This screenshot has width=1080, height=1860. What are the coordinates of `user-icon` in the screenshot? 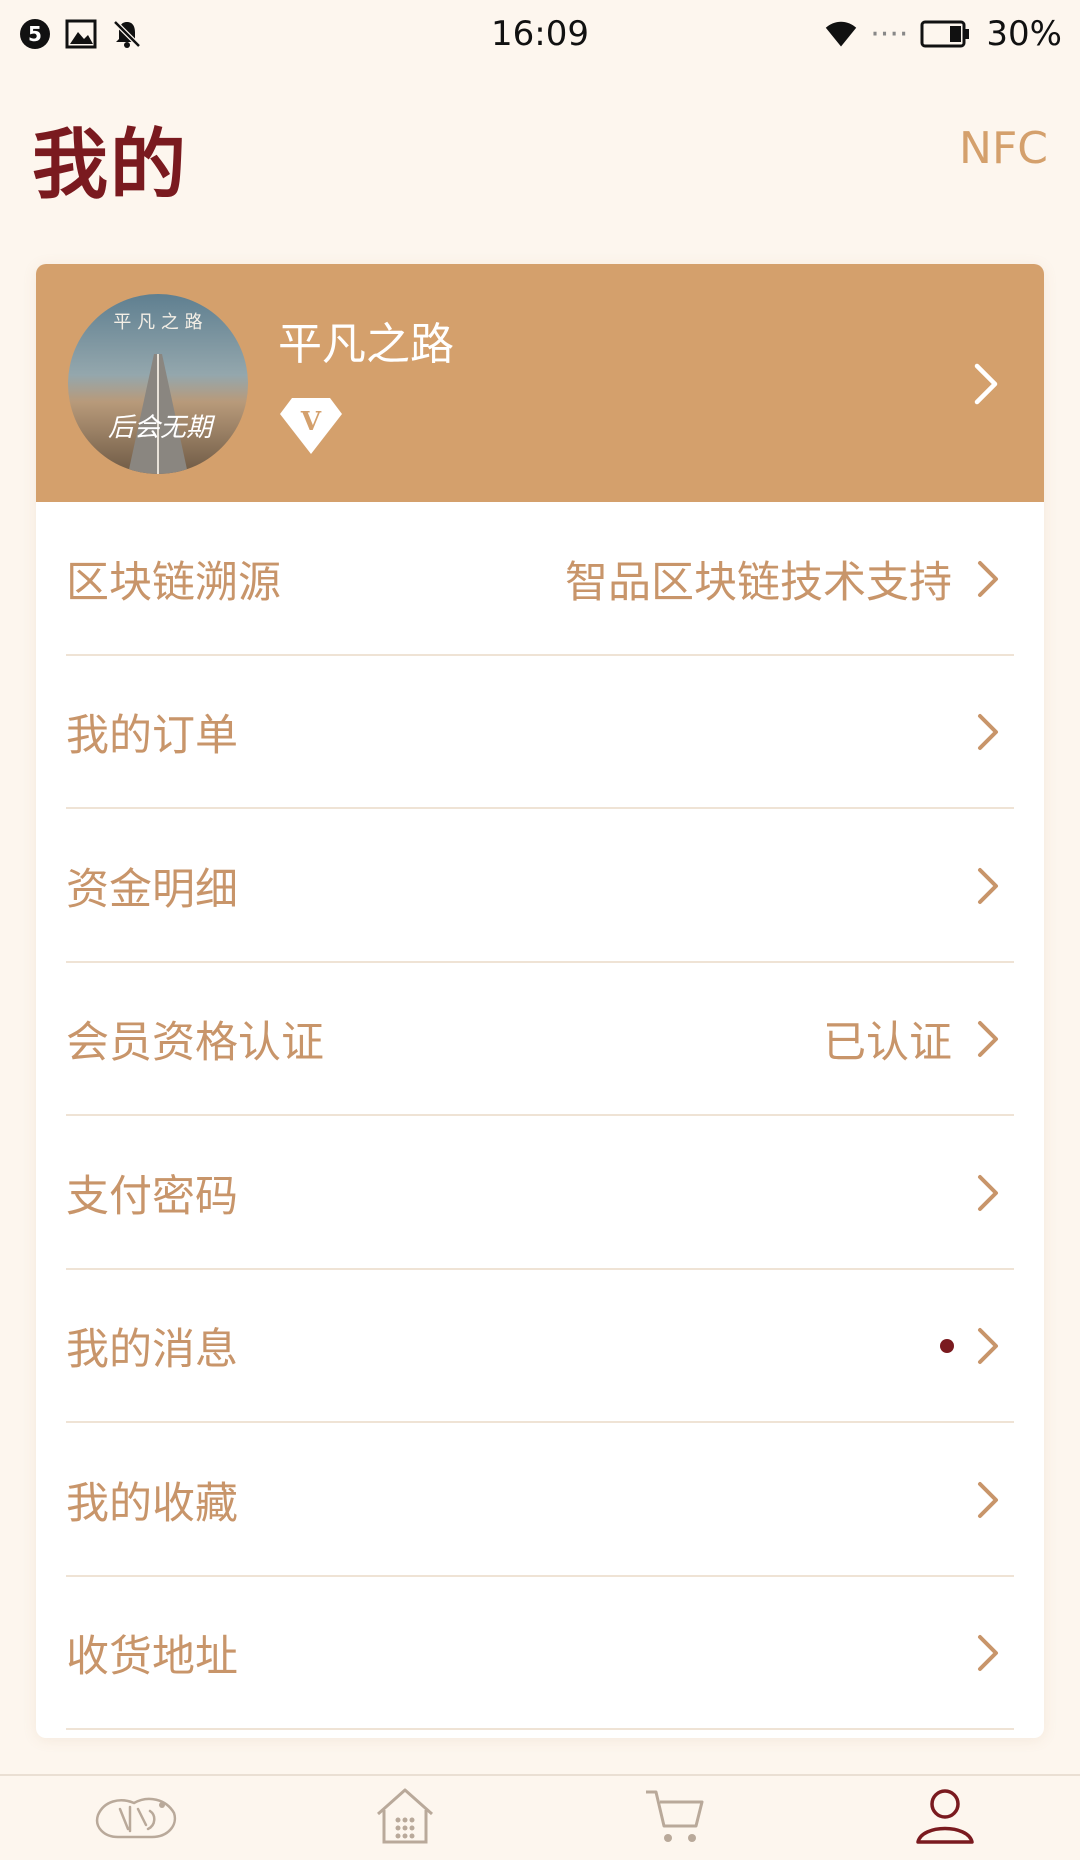 It's located at (945, 1818).